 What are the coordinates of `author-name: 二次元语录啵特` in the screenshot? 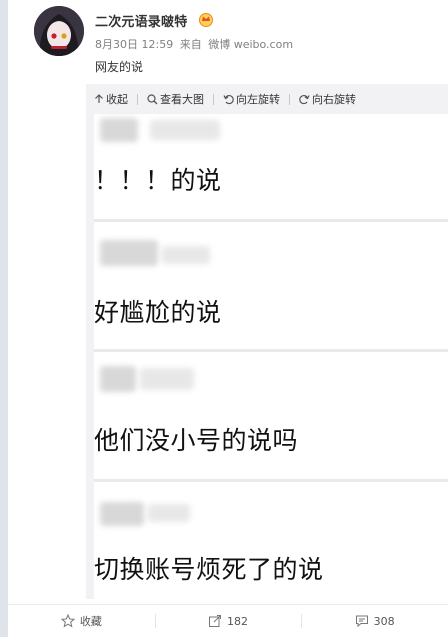 It's located at (141, 20).